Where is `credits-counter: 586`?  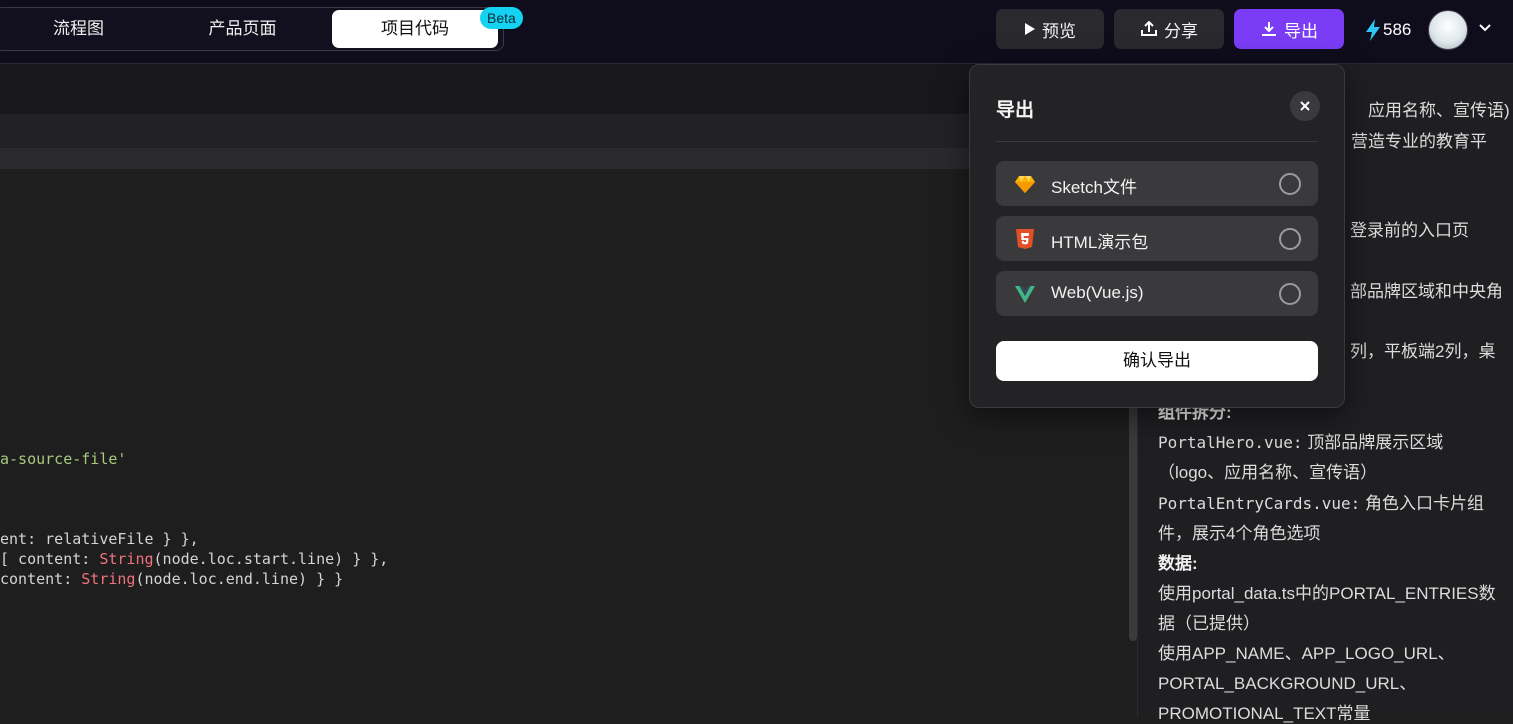
credits-counter: 586 is located at coordinates (1388, 30).